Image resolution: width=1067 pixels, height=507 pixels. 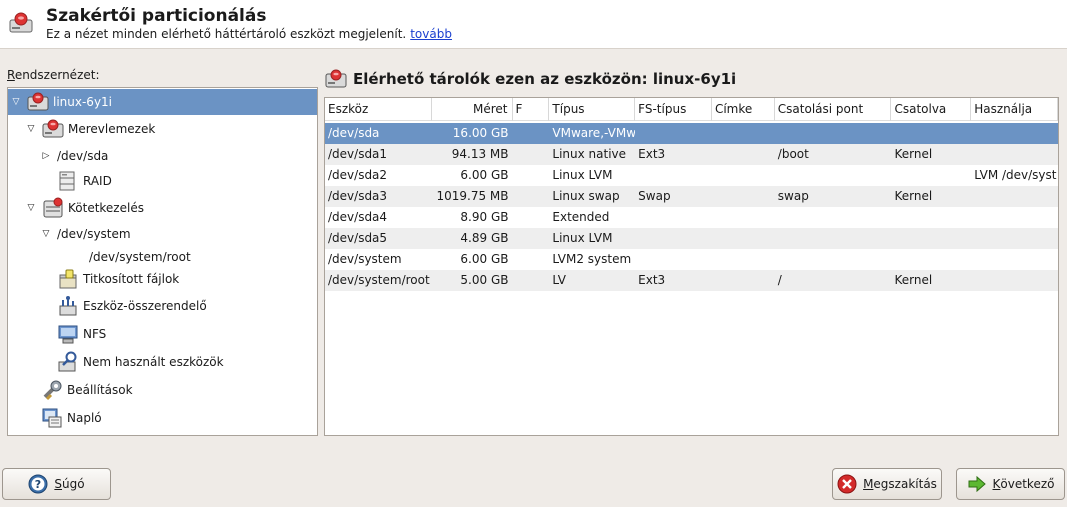 What do you see at coordinates (358, 196) in the screenshot?
I see `table-cell: /dev/sda3` at bounding box center [358, 196].